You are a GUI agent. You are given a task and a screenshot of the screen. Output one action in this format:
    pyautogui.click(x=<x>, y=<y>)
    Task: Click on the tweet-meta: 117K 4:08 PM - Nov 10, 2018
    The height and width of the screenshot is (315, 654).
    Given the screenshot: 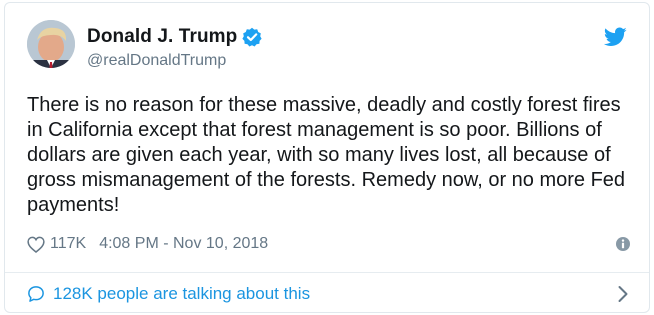 What is the action you would take?
    pyautogui.click(x=329, y=244)
    